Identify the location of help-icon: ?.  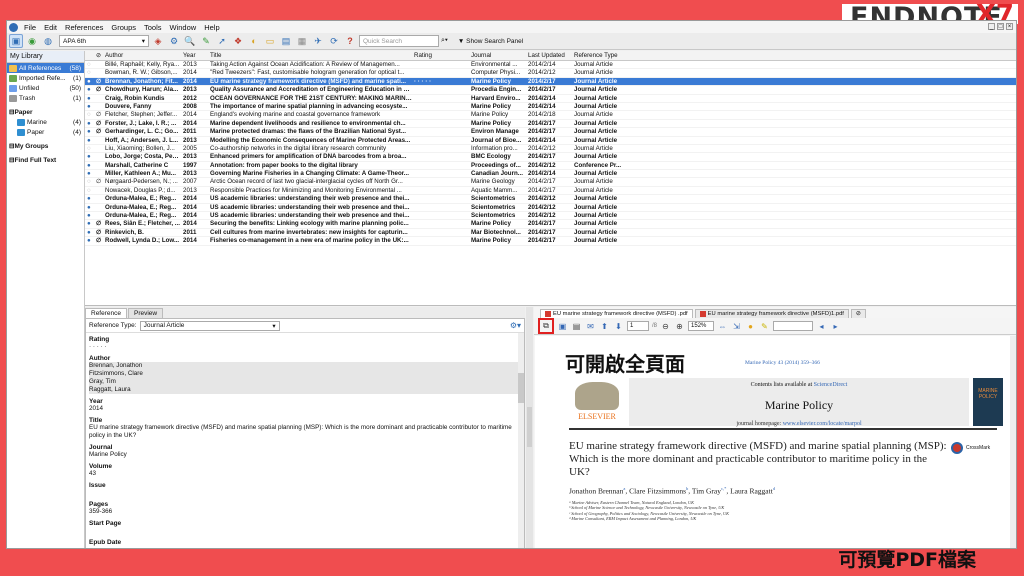
(350, 41).